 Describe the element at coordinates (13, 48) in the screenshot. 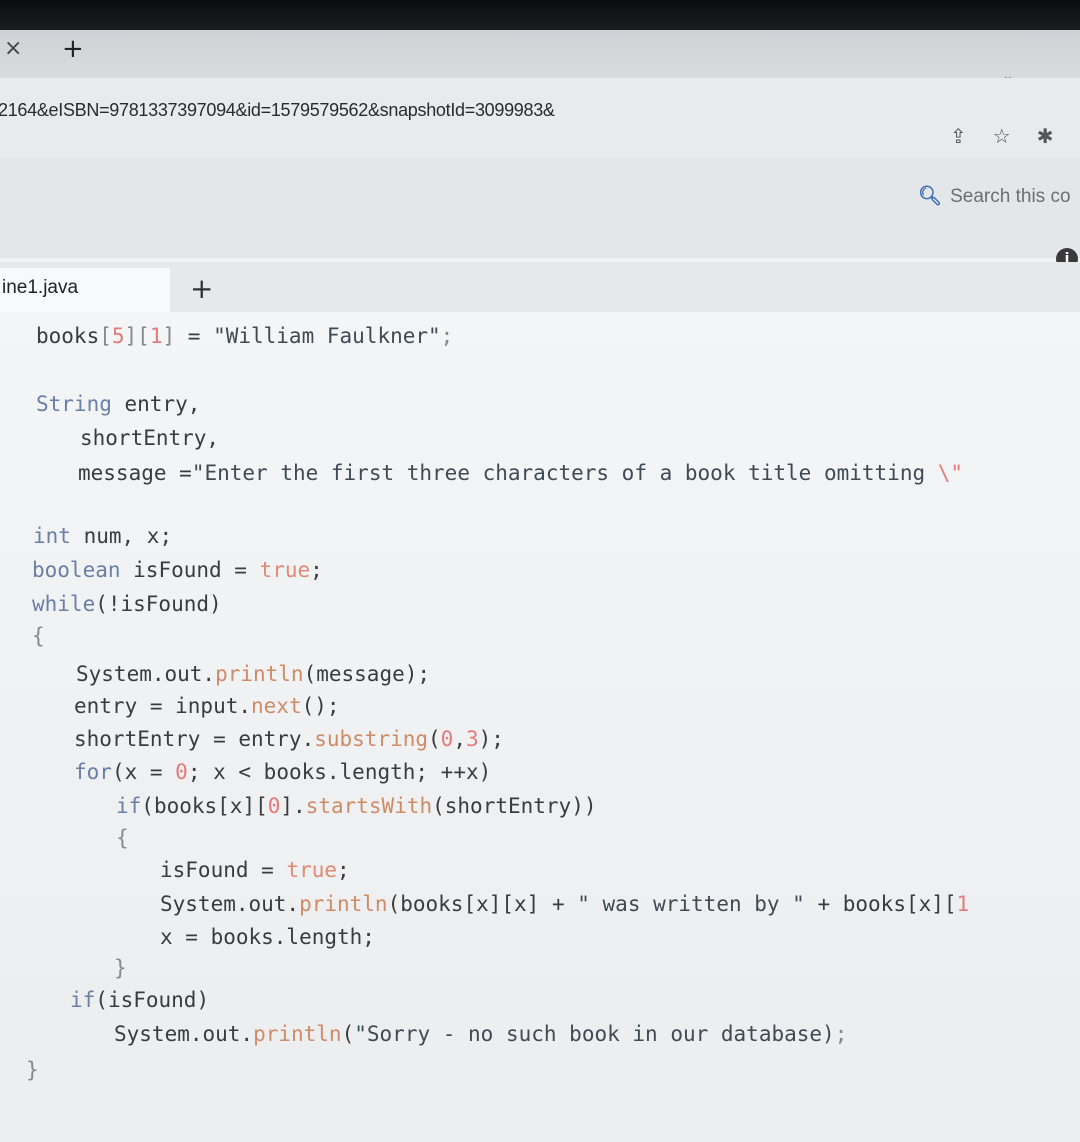

I see `close-tab-icon: ×` at that location.